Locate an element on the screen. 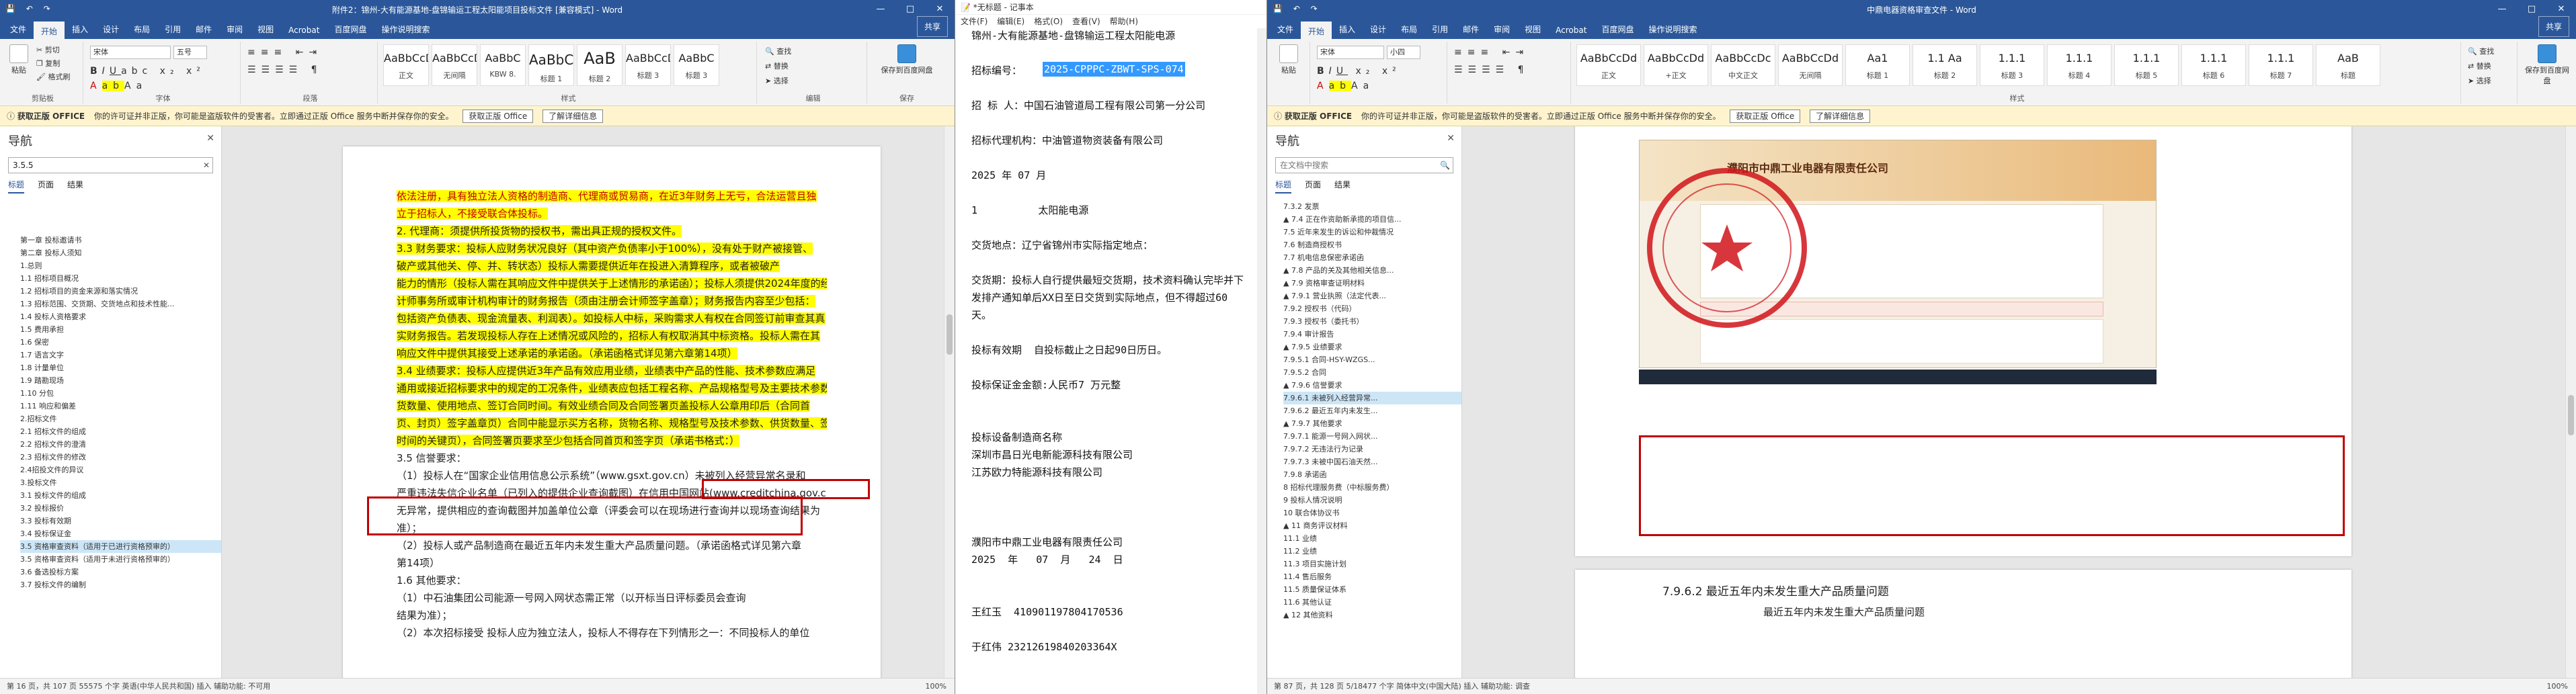 The height and width of the screenshot is (694, 2576). style-kbw: AaBbC KBW 8. is located at coordinates (503, 65).